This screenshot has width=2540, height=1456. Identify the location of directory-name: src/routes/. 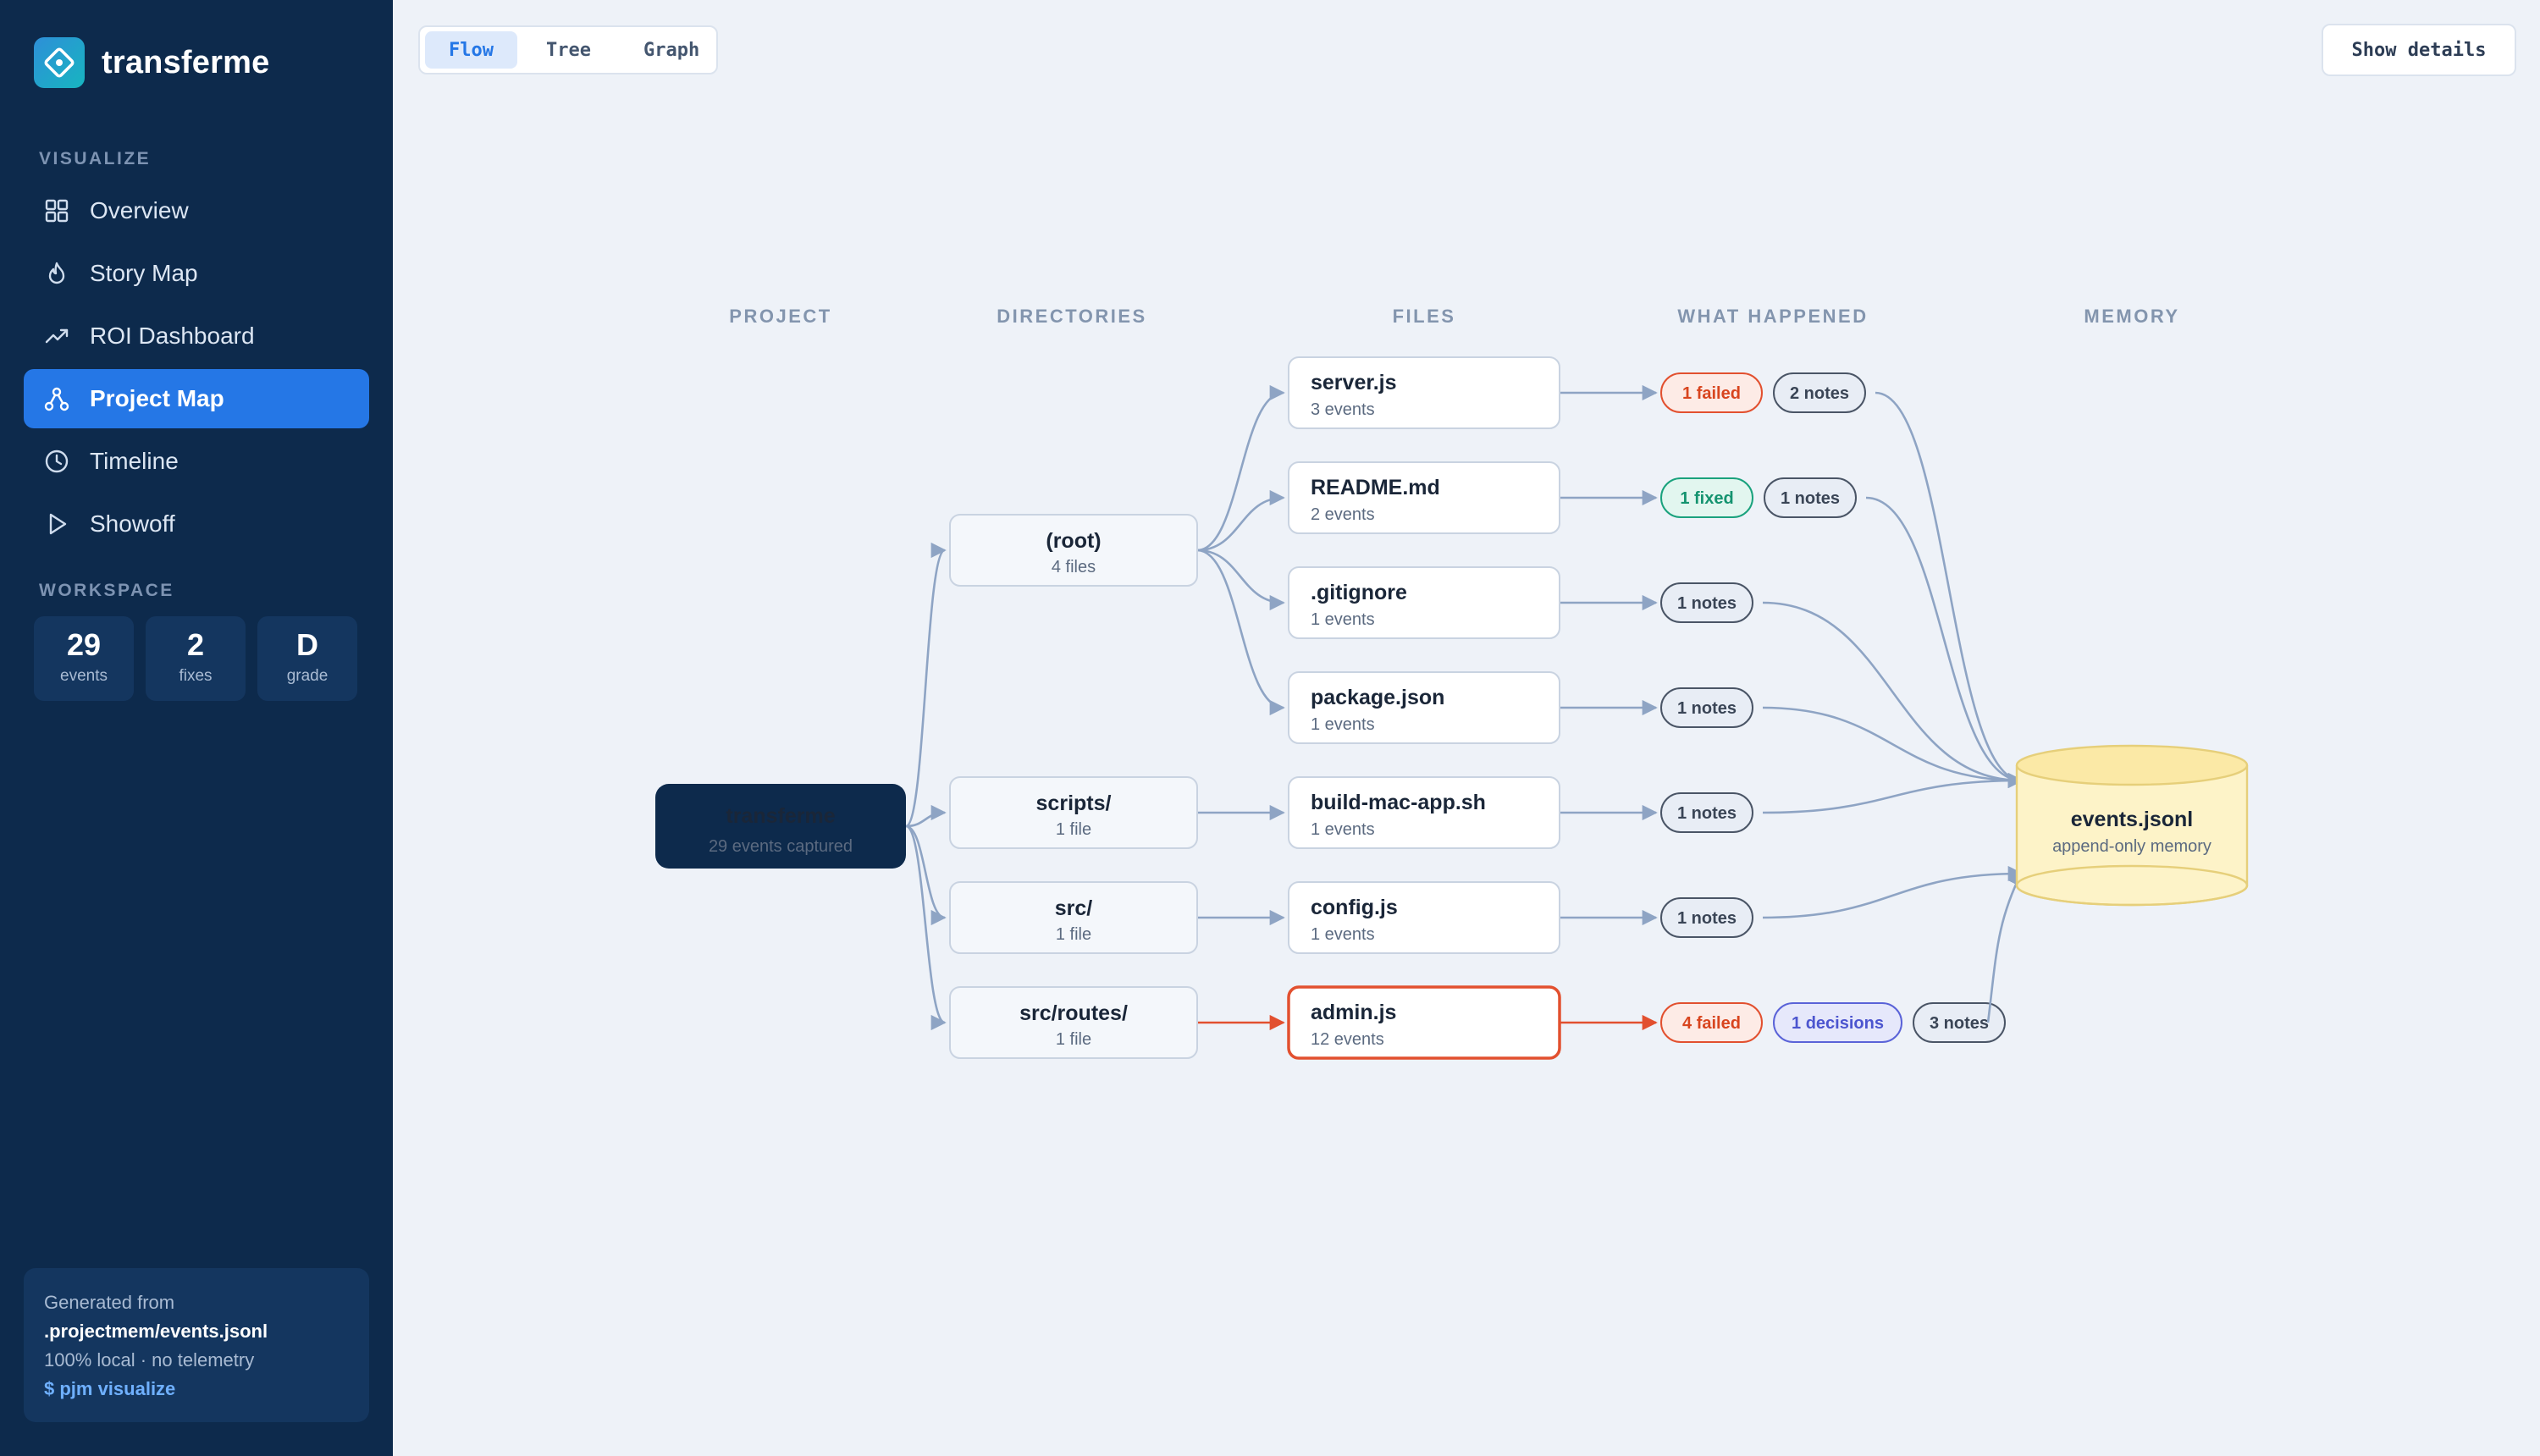
(1073, 1013).